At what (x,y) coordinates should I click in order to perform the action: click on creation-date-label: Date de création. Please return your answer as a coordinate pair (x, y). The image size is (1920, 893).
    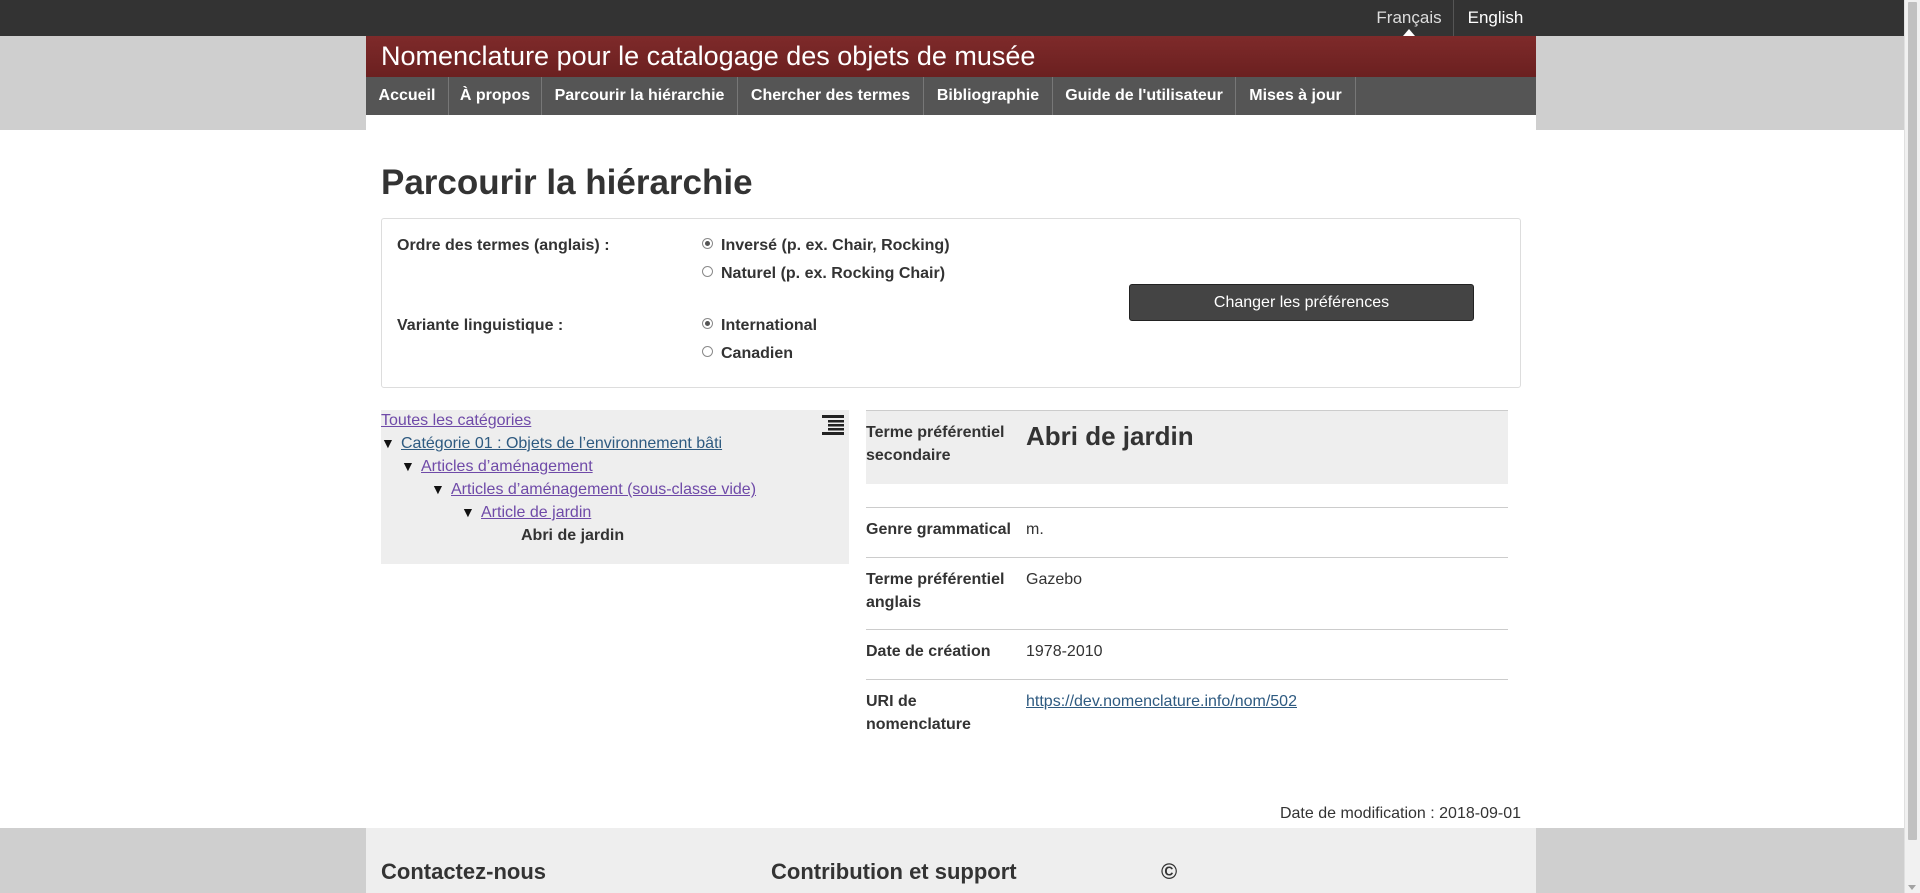
    Looking at the image, I should click on (928, 651).